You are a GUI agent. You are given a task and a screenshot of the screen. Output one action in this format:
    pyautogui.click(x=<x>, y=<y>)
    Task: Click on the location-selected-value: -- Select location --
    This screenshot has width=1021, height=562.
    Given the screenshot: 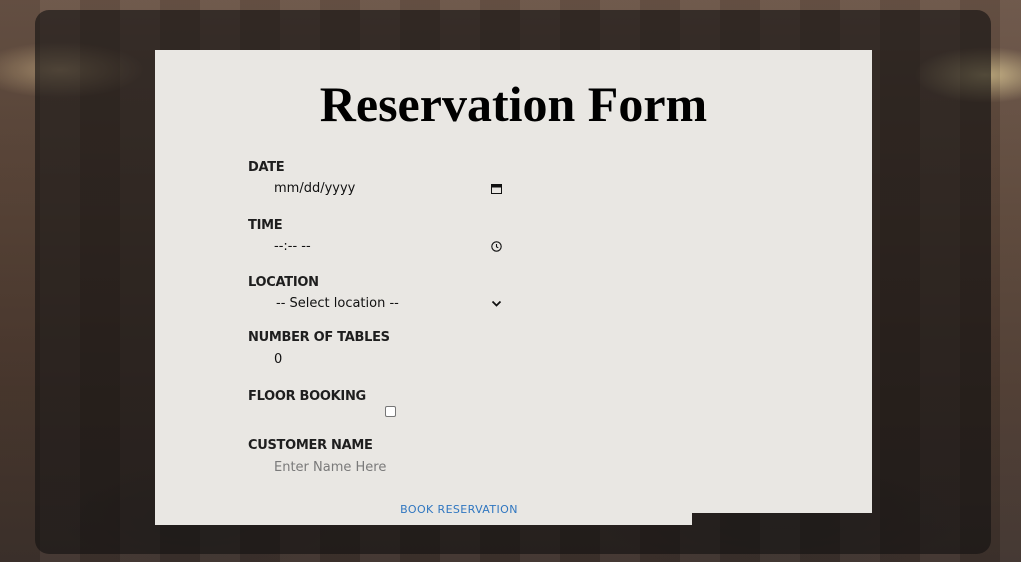 What is the action you would take?
    pyautogui.click(x=337, y=303)
    